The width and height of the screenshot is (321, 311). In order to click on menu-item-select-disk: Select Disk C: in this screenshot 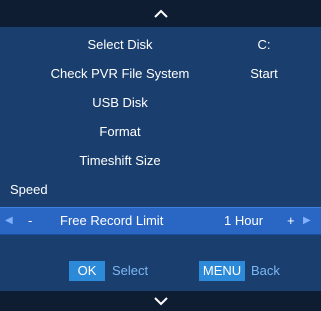, I will do `click(160, 45)`.